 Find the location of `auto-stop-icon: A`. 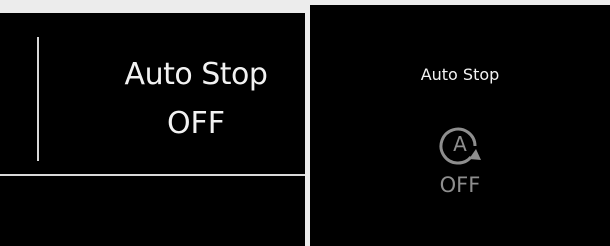

auto-stop-icon: A is located at coordinates (461, 147).